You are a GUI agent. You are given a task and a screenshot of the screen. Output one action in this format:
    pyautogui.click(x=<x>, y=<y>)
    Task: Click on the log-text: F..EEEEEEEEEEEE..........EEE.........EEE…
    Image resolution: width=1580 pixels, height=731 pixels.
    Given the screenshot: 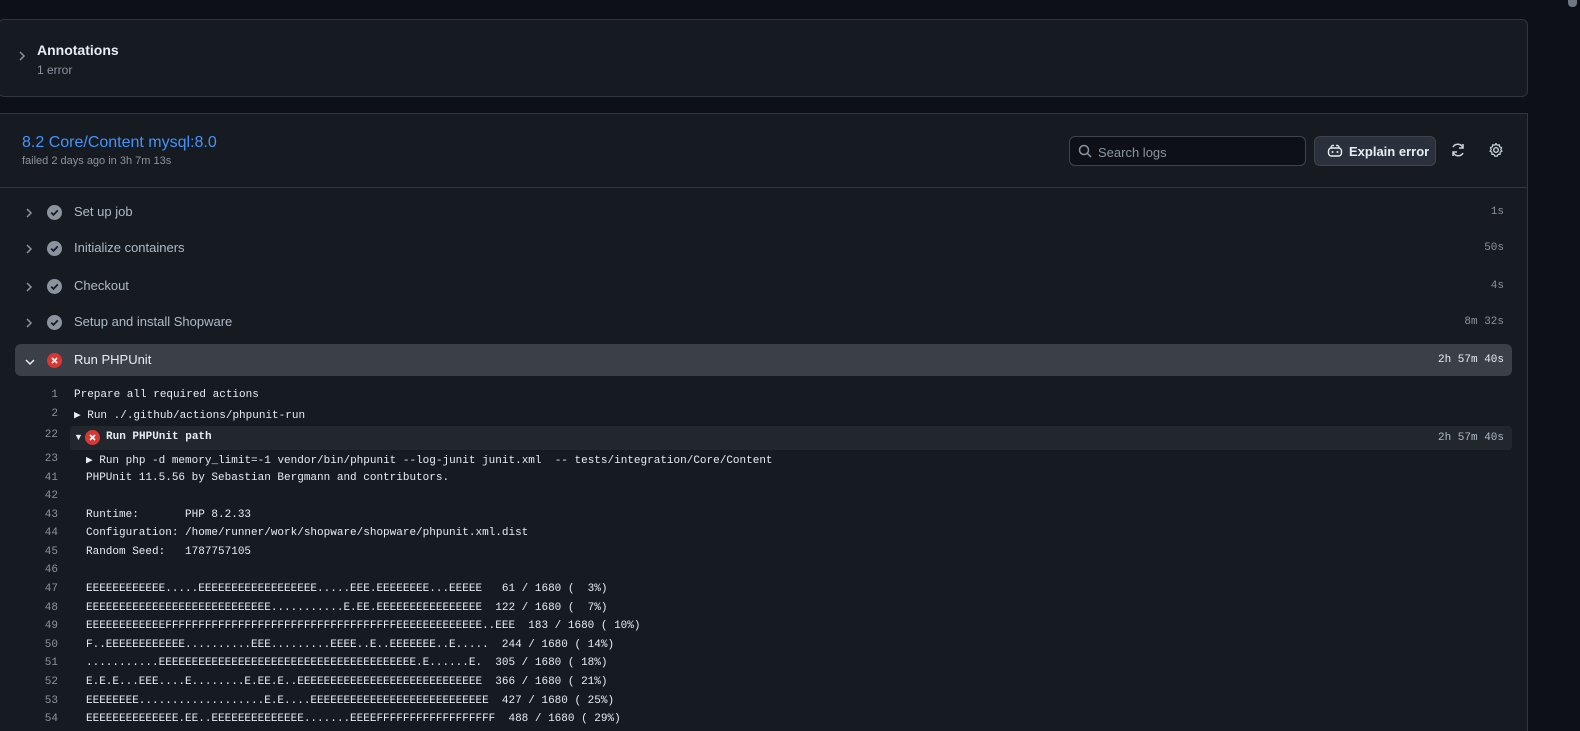 What is the action you would take?
    pyautogui.click(x=350, y=645)
    